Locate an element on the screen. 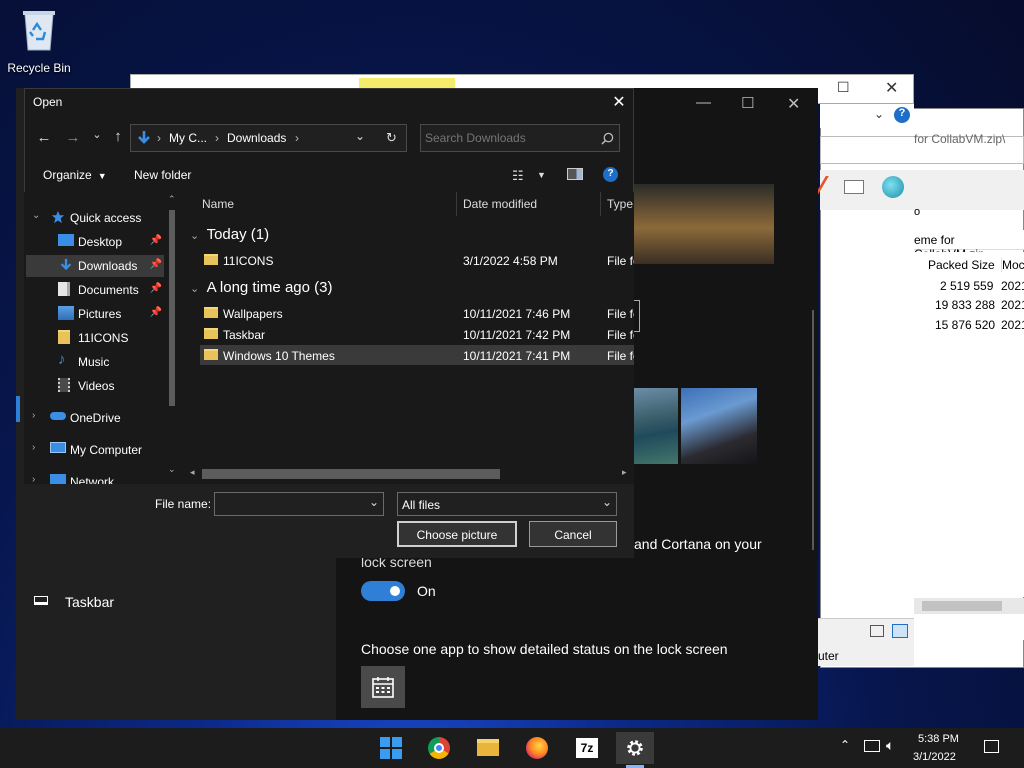  details-view-icon is located at coordinates (877, 631).